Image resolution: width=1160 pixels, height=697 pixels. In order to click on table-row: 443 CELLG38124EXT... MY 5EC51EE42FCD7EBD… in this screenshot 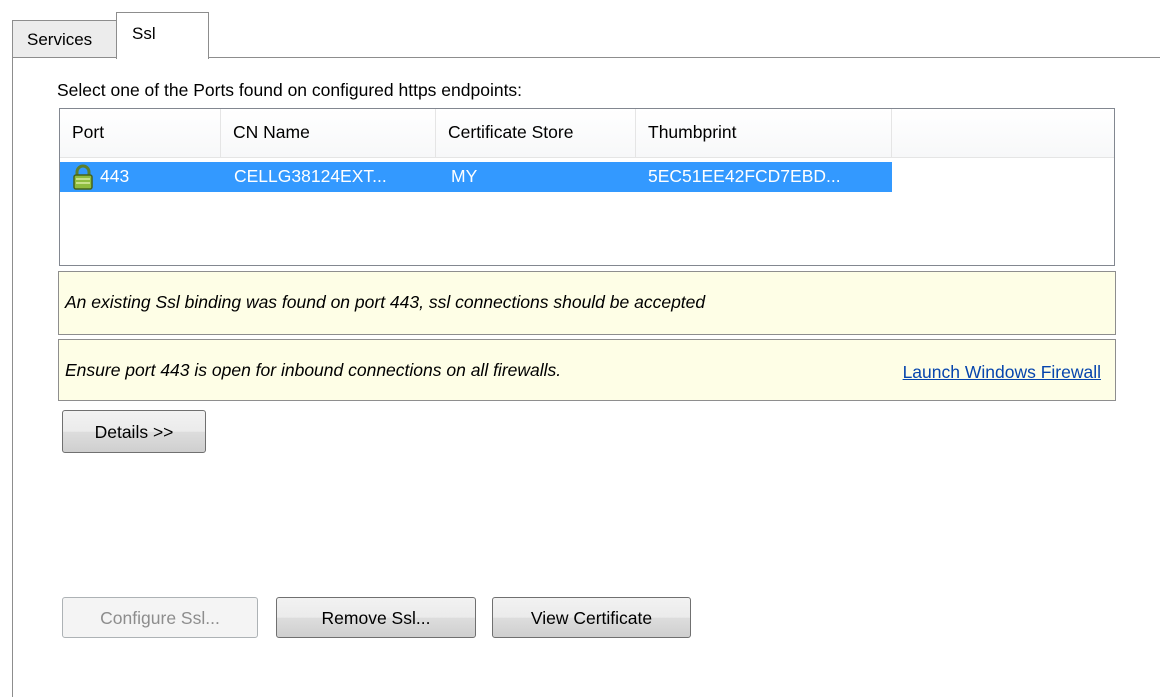, I will do `click(476, 177)`.